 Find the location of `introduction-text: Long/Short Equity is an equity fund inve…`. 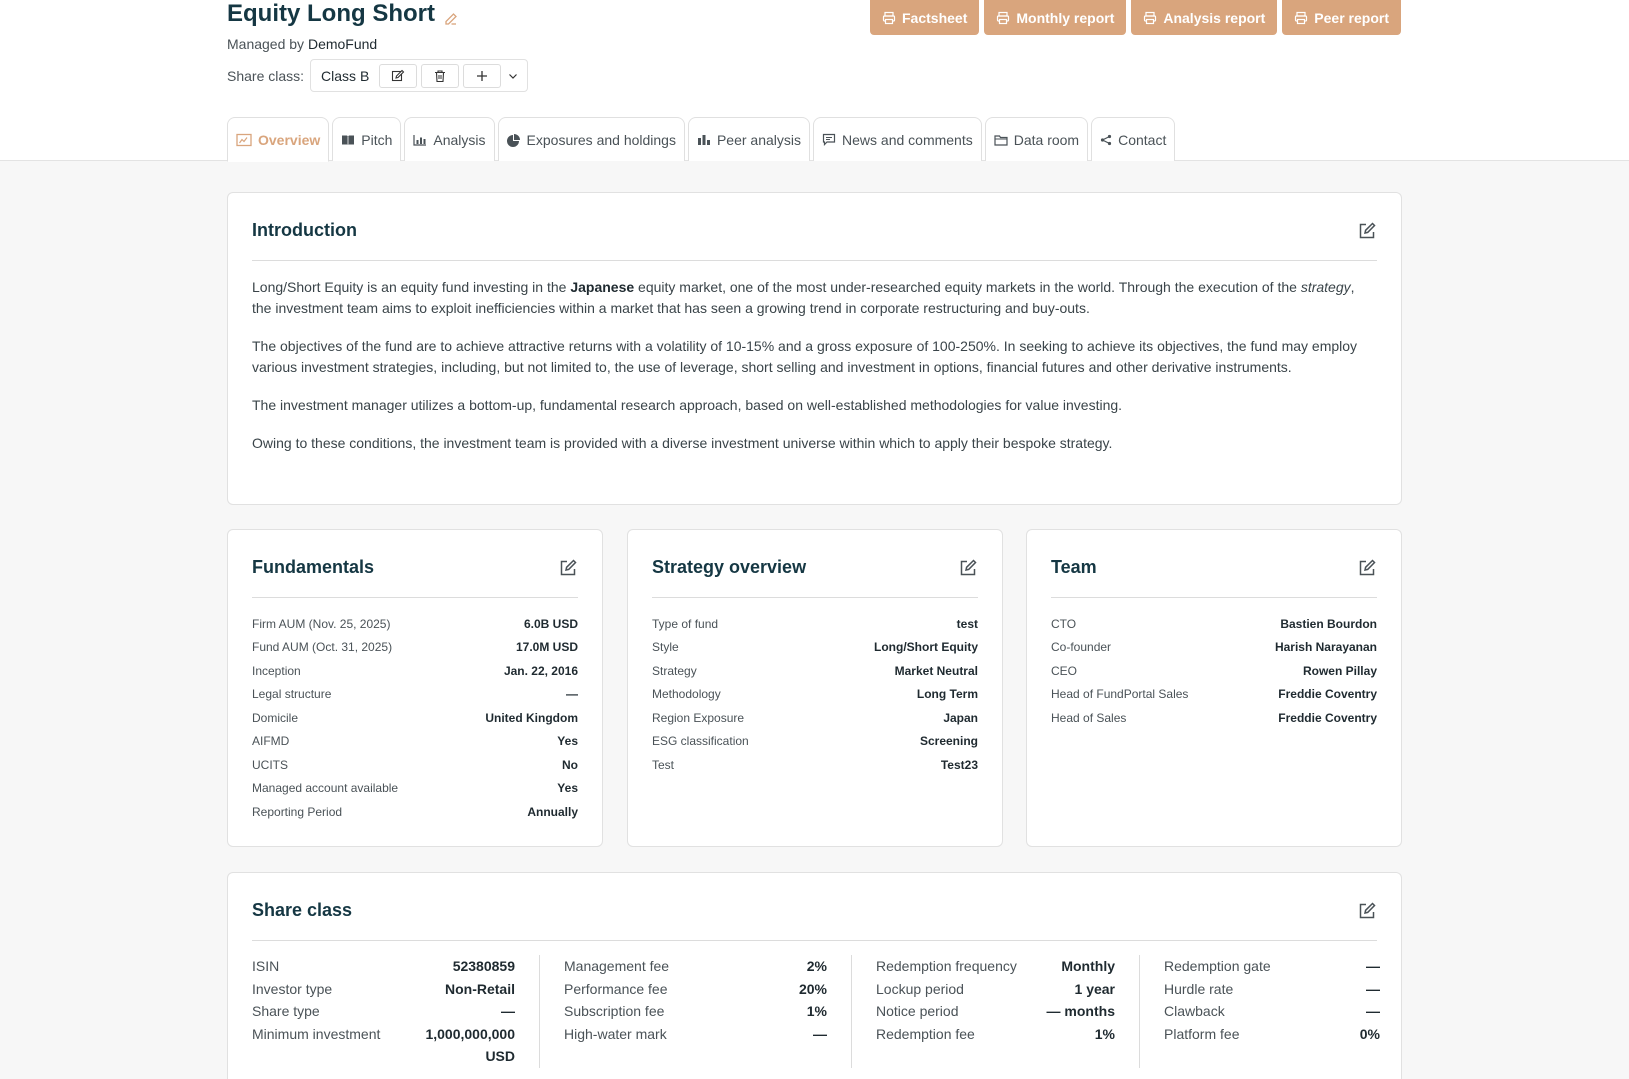

introduction-text: Long/Short Equity is an equity fund inve… is located at coordinates (814, 374).